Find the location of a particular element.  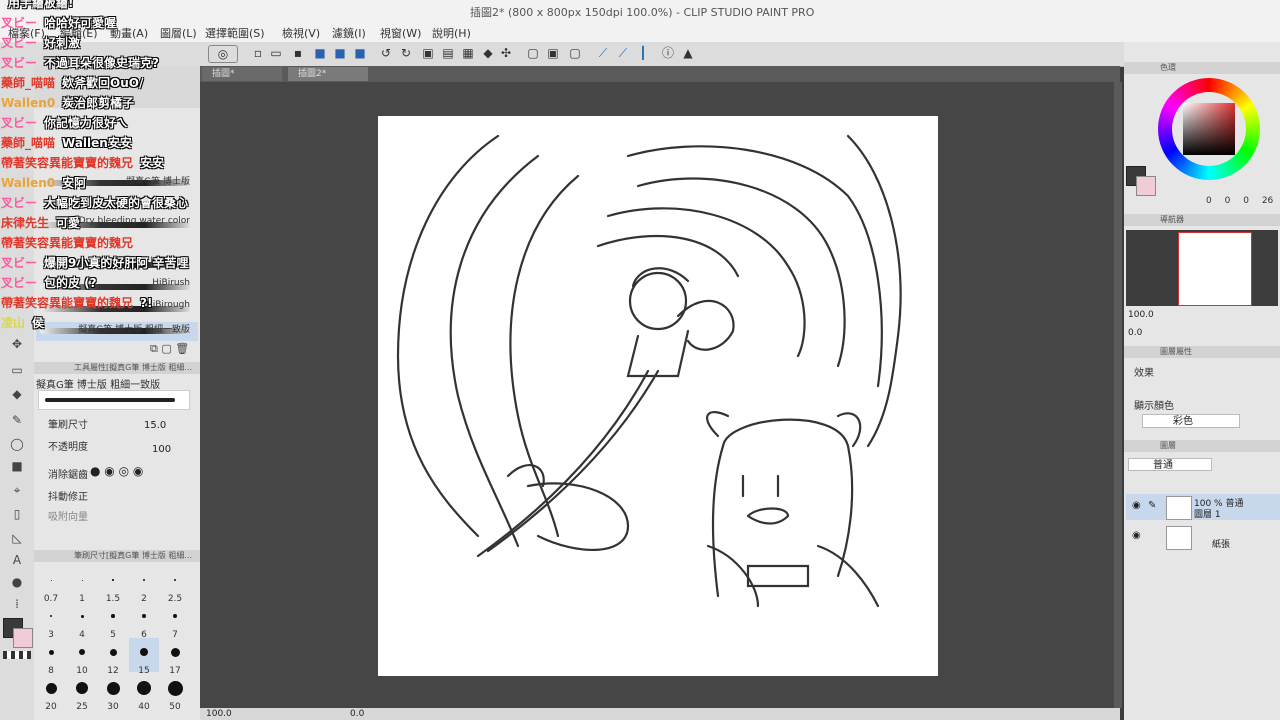

tab-illustration-2: 插圖2* is located at coordinates (328, 74).